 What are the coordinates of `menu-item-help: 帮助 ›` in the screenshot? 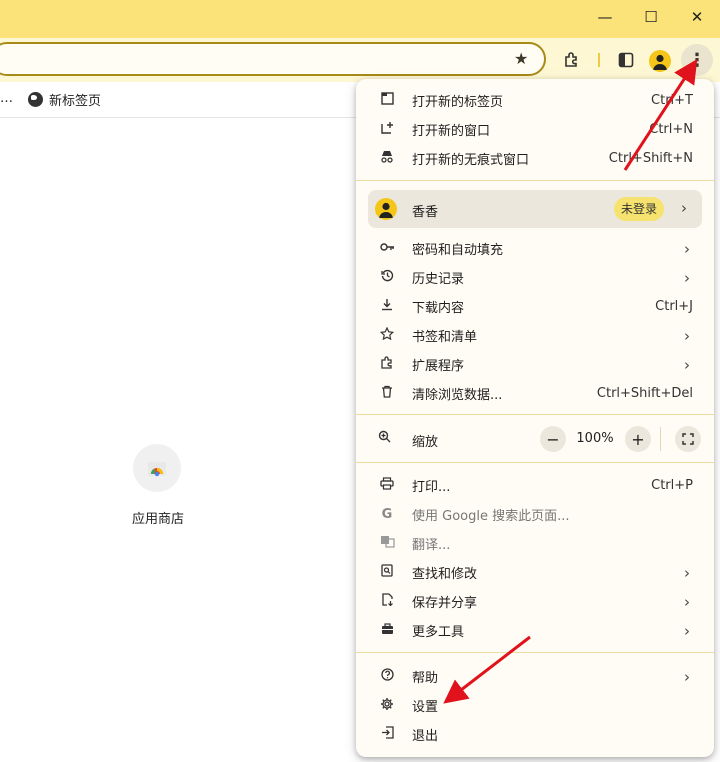 It's located at (535, 676).